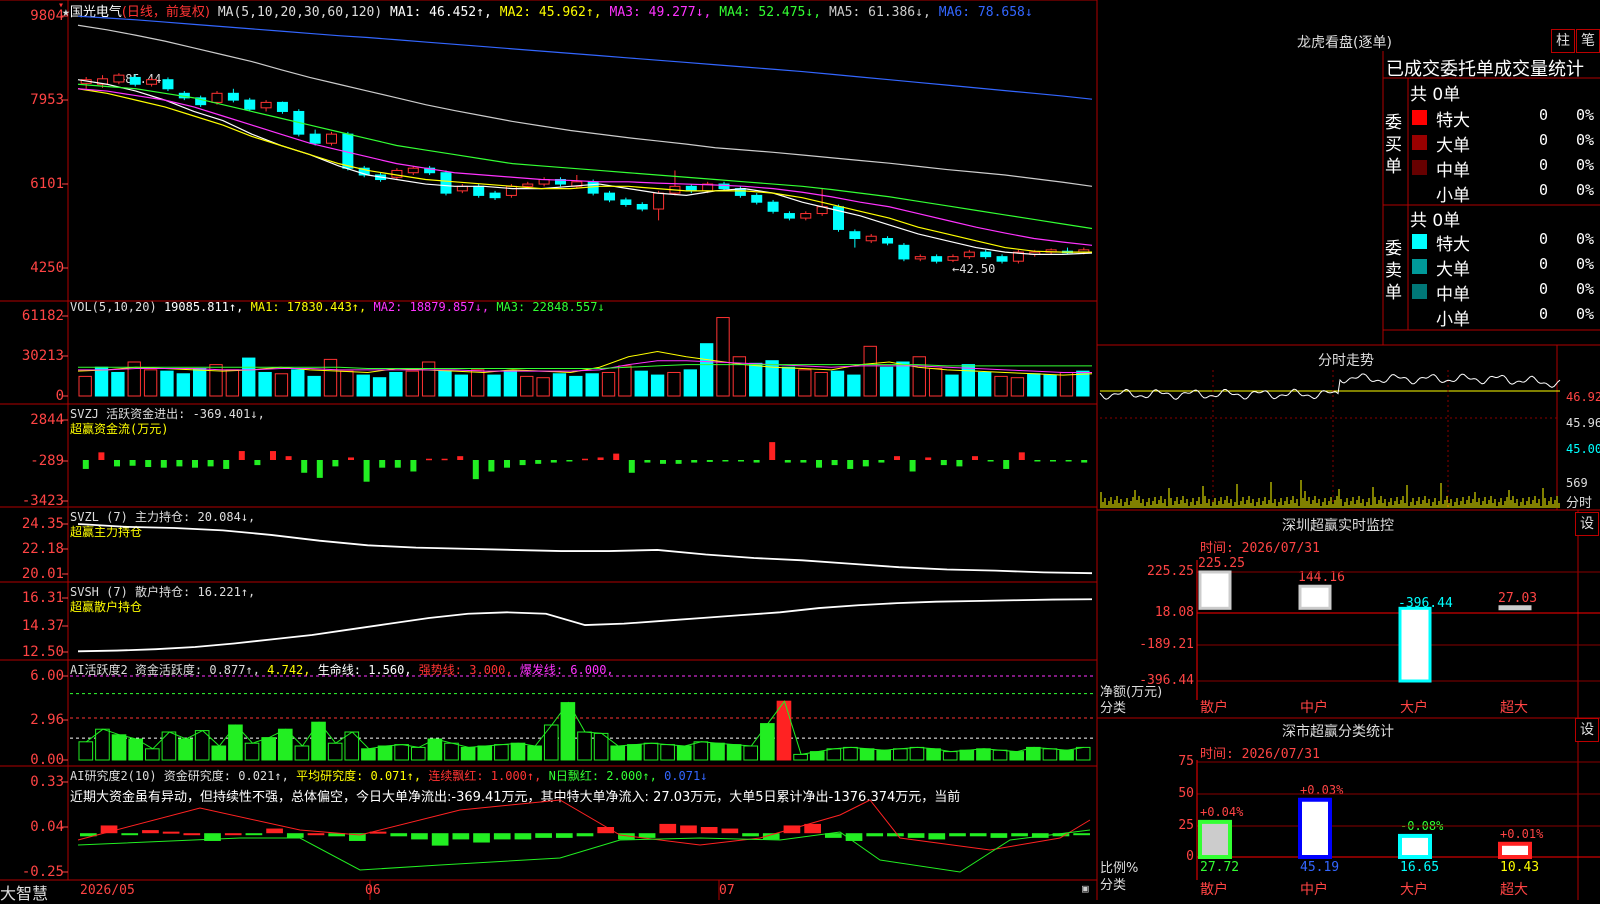  Describe the element at coordinates (1330, 386) in the screenshot. I see `fenshi-price-line` at that location.